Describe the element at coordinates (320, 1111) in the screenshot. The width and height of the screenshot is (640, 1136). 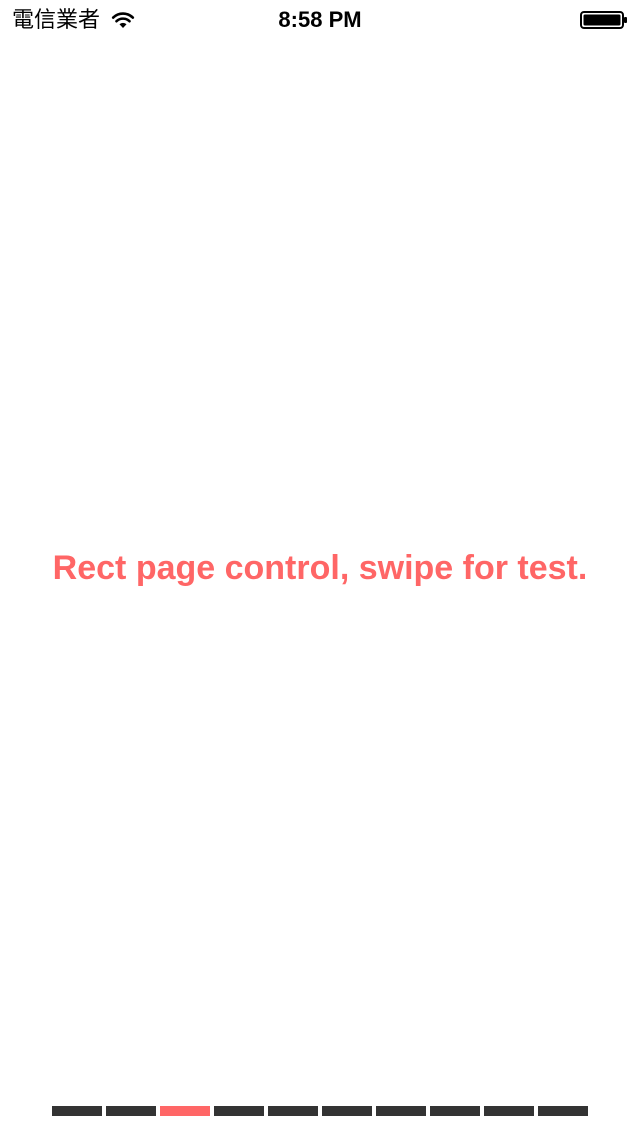
I see `page-control` at that location.